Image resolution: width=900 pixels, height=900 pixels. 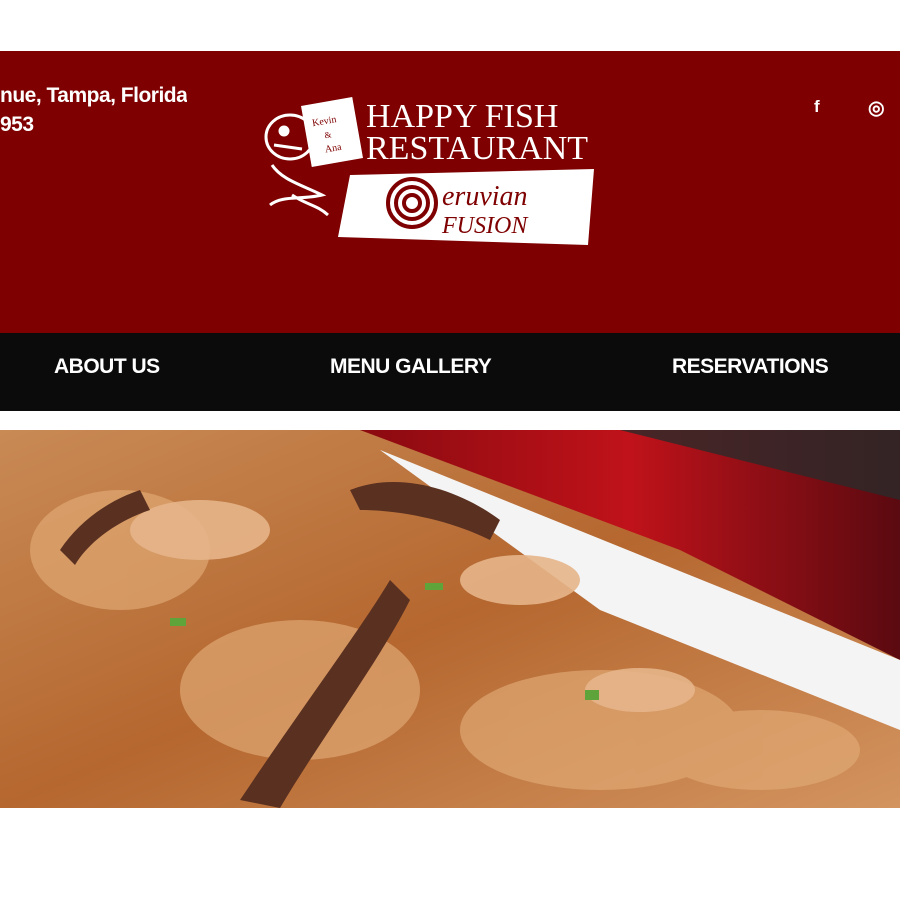 What do you see at coordinates (411, 367) in the screenshot?
I see `nav-menu-gallery: MENU GALLERY` at bounding box center [411, 367].